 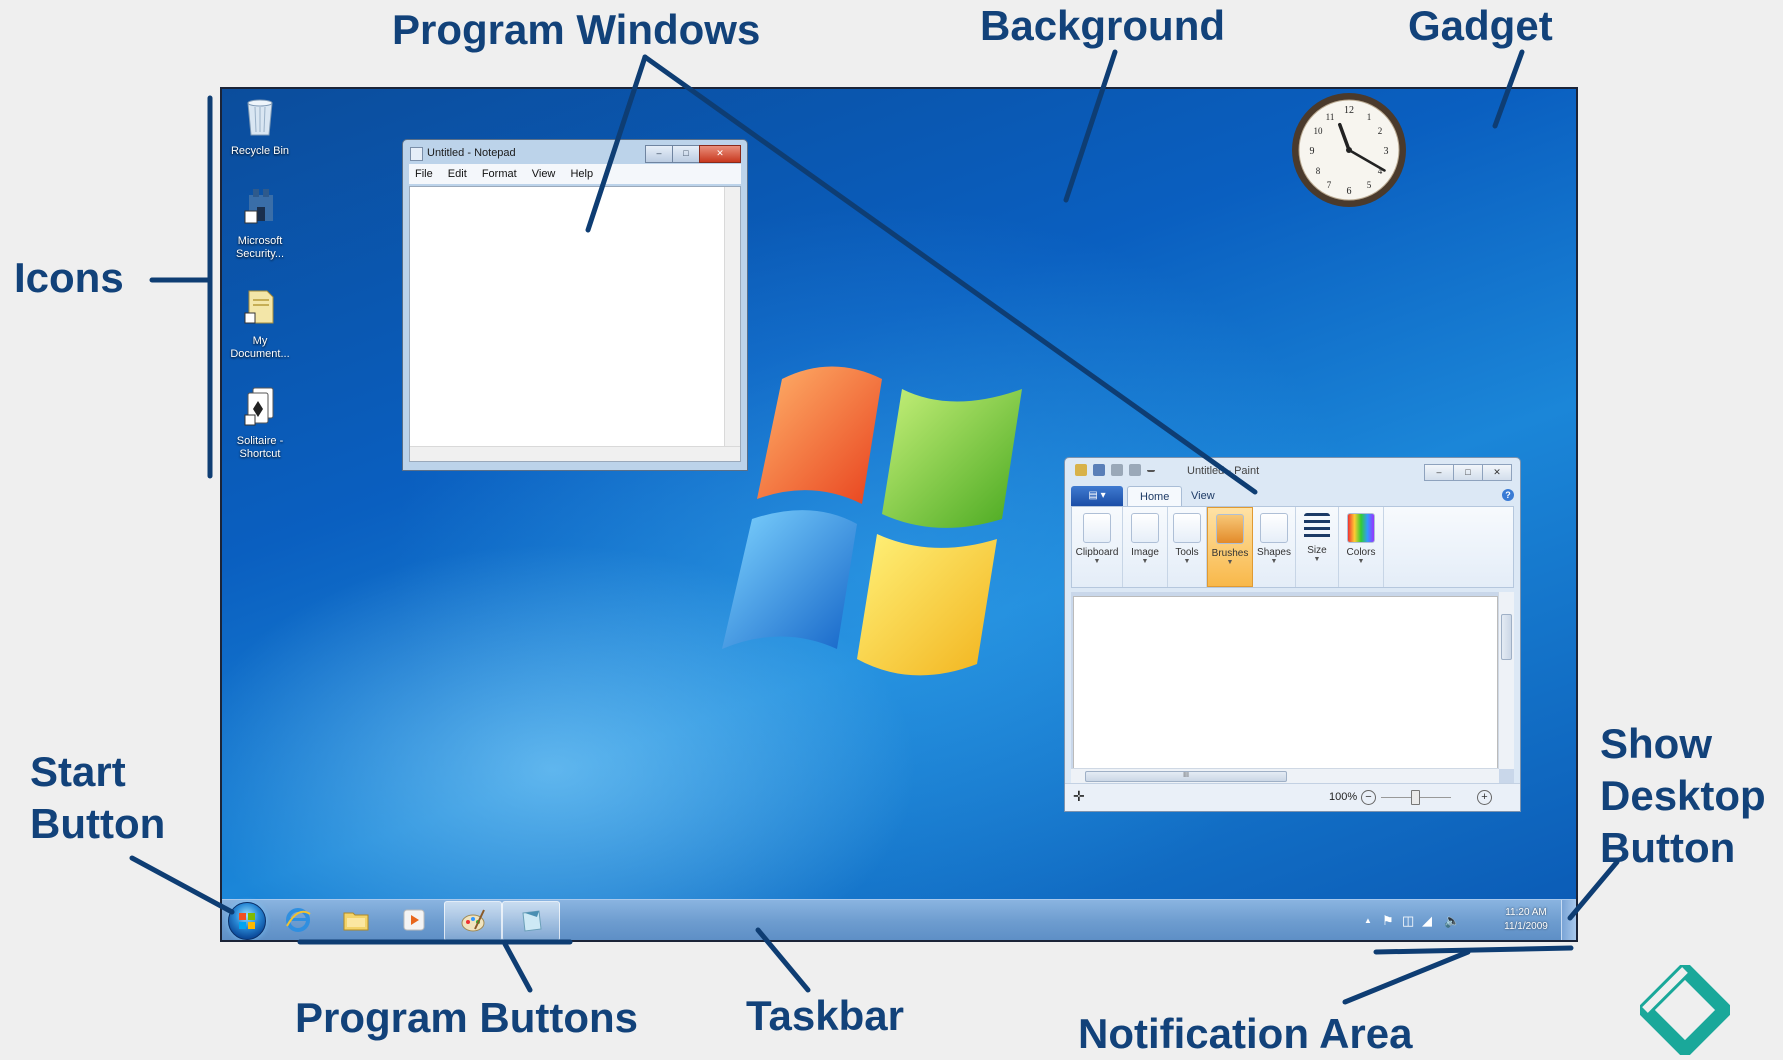 What do you see at coordinates (1079, 796) in the screenshot?
I see `crosshair-icon: ✛` at bounding box center [1079, 796].